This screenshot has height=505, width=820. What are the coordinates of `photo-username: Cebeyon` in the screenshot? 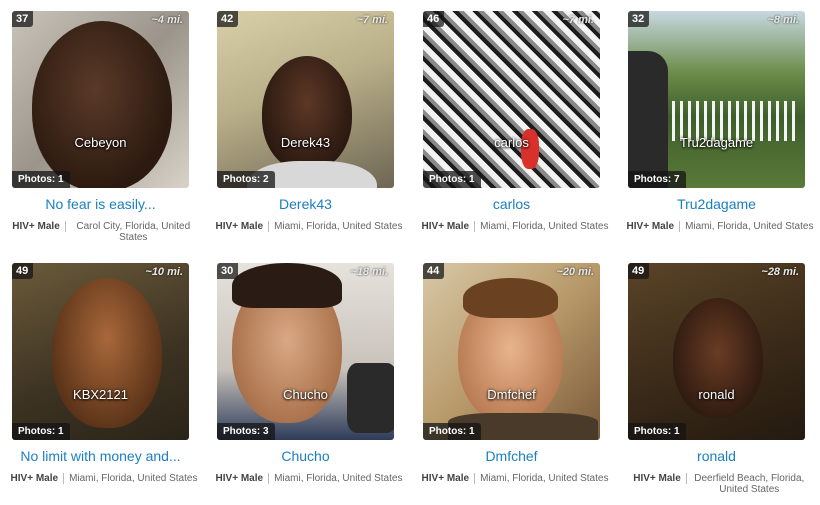 It's located at (100, 142).